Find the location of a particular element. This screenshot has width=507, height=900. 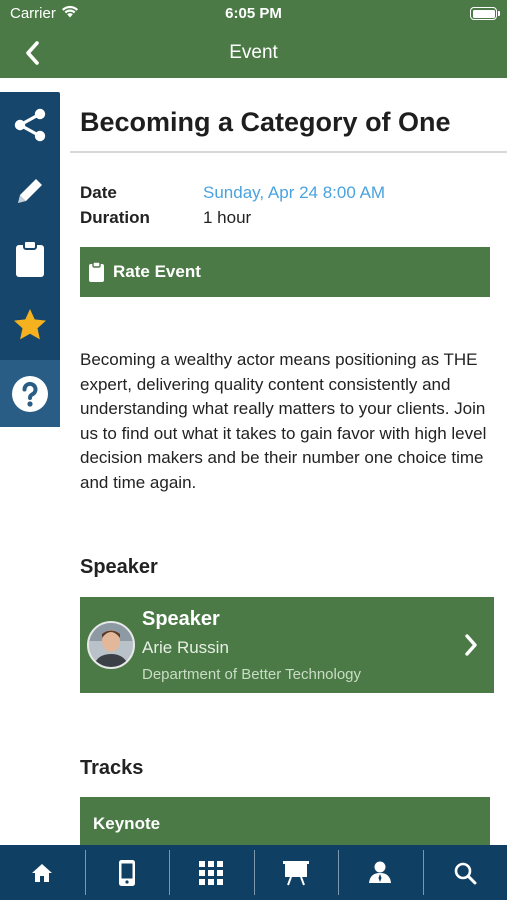

star-icon is located at coordinates (30, 324).